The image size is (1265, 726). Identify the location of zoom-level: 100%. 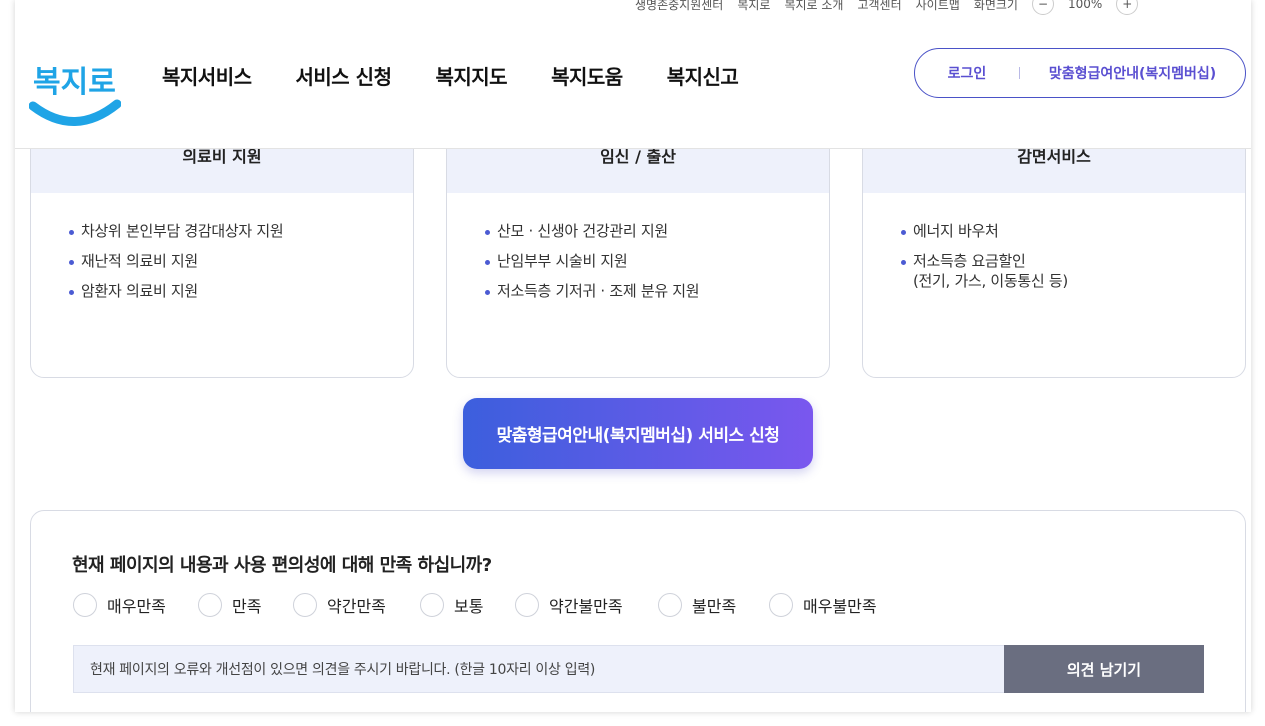
(1085, 5).